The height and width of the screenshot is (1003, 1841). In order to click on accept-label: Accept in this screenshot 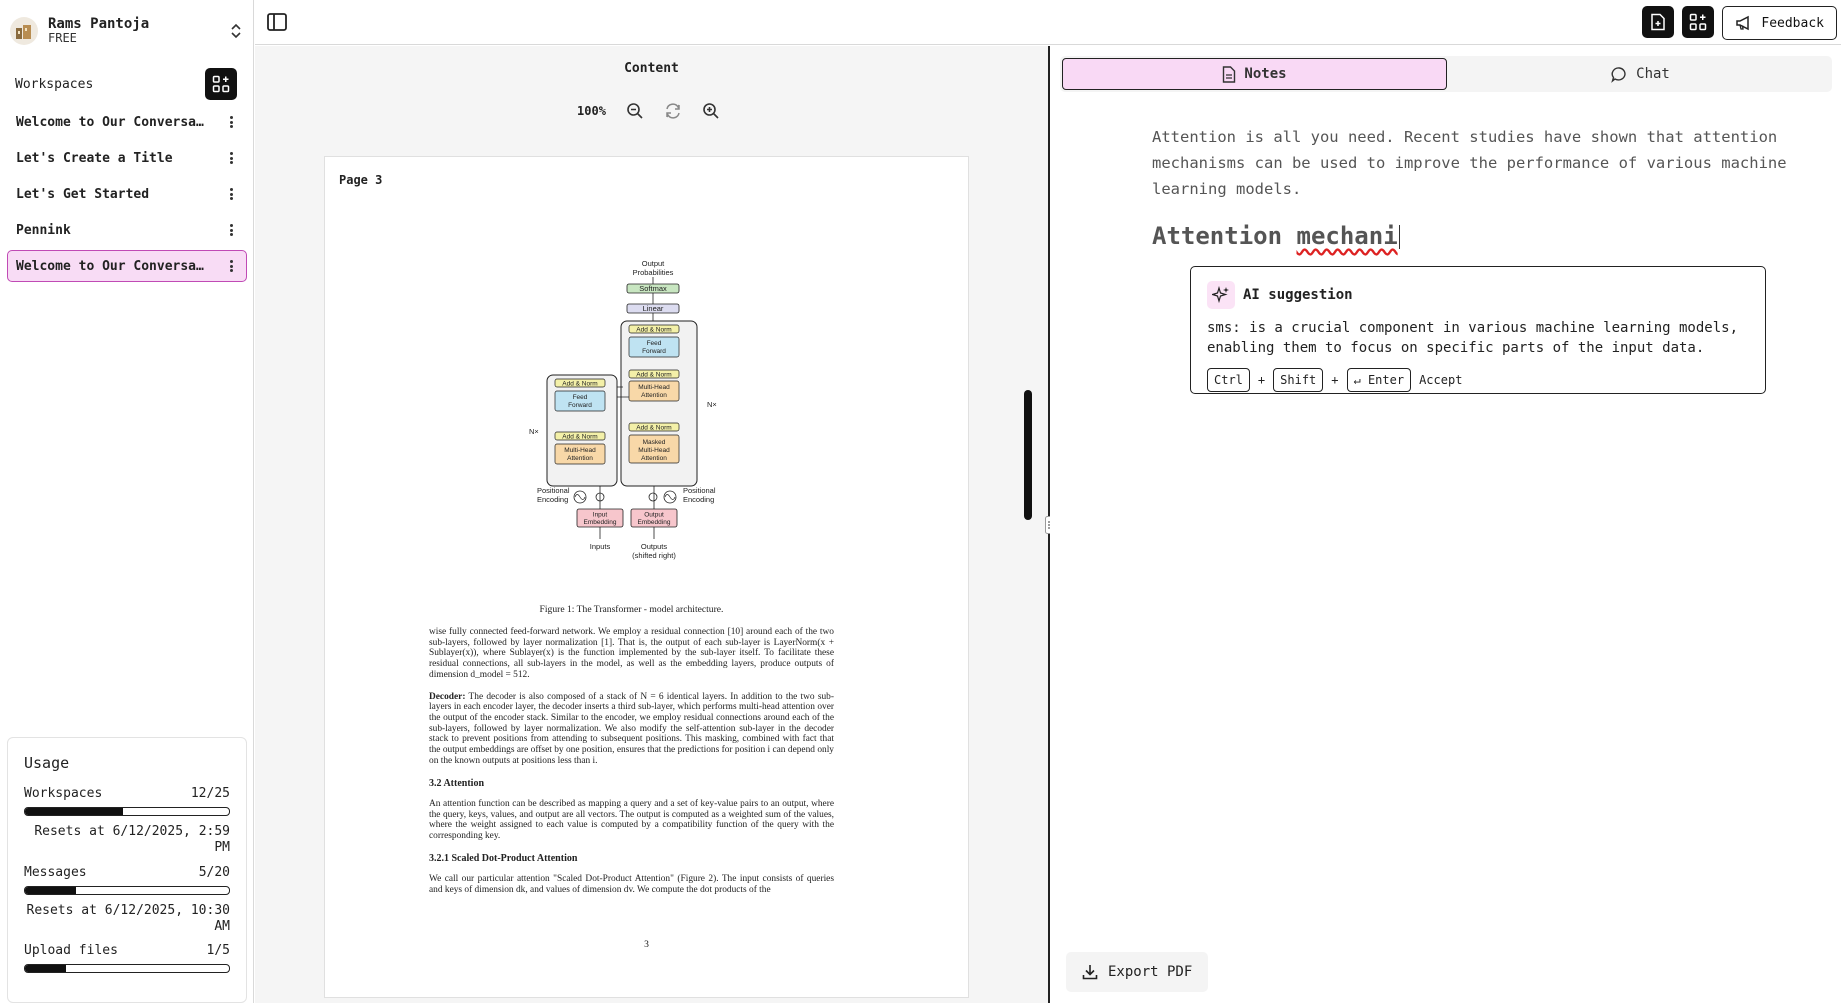, I will do `click(1440, 380)`.